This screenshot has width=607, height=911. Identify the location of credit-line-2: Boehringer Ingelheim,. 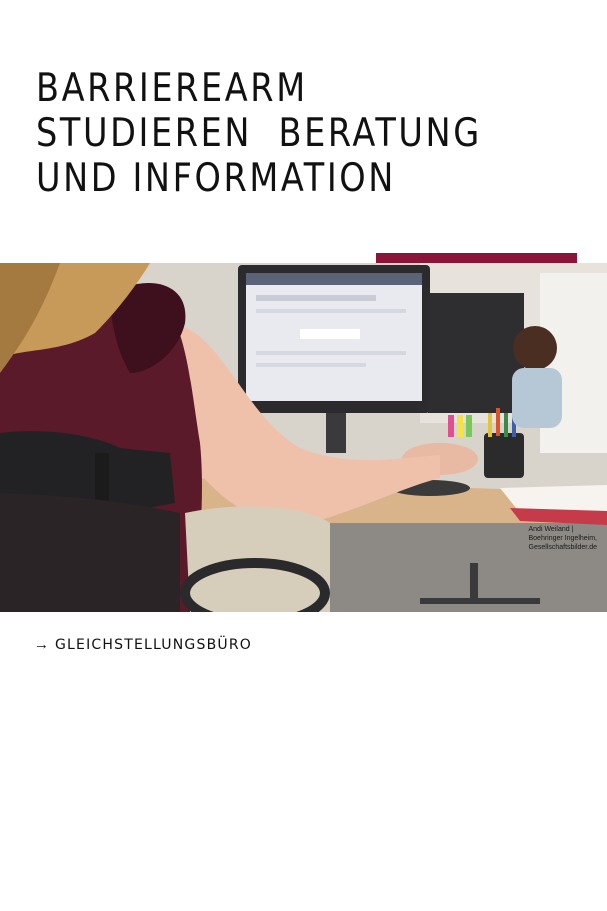
(563, 538).